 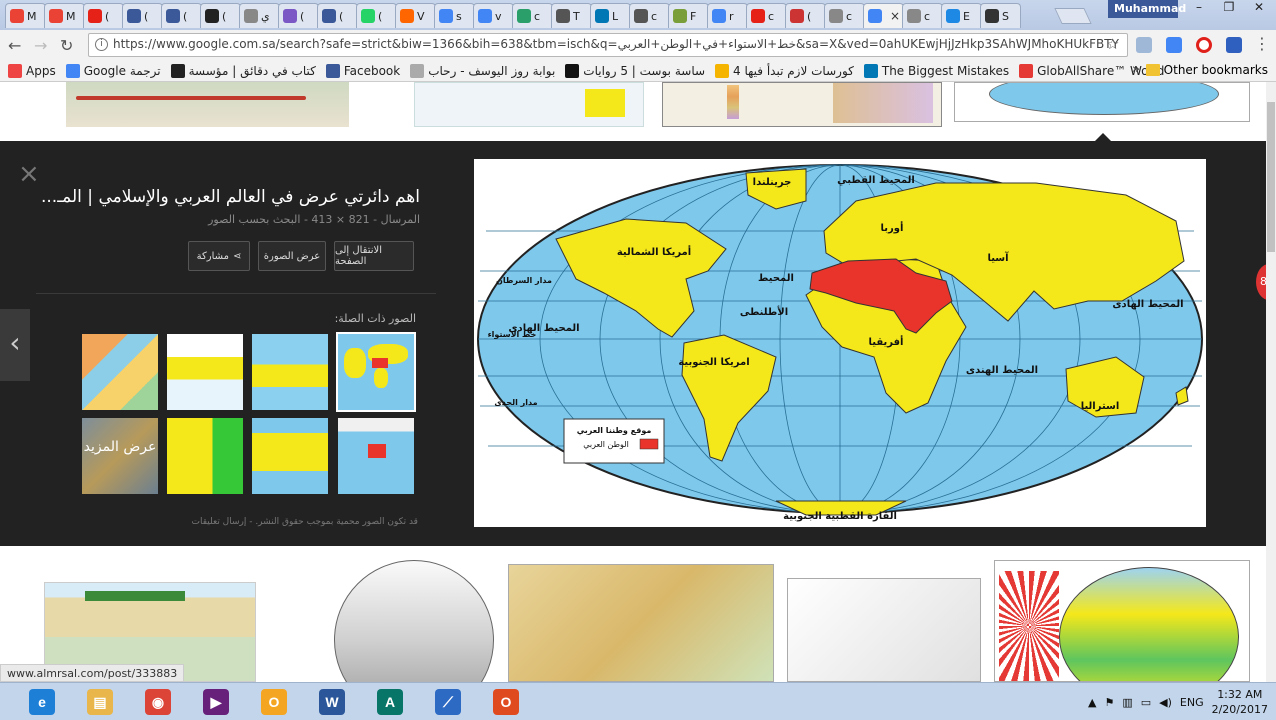 What do you see at coordinates (29, 174) in the screenshot?
I see `close-icon: ×` at bounding box center [29, 174].